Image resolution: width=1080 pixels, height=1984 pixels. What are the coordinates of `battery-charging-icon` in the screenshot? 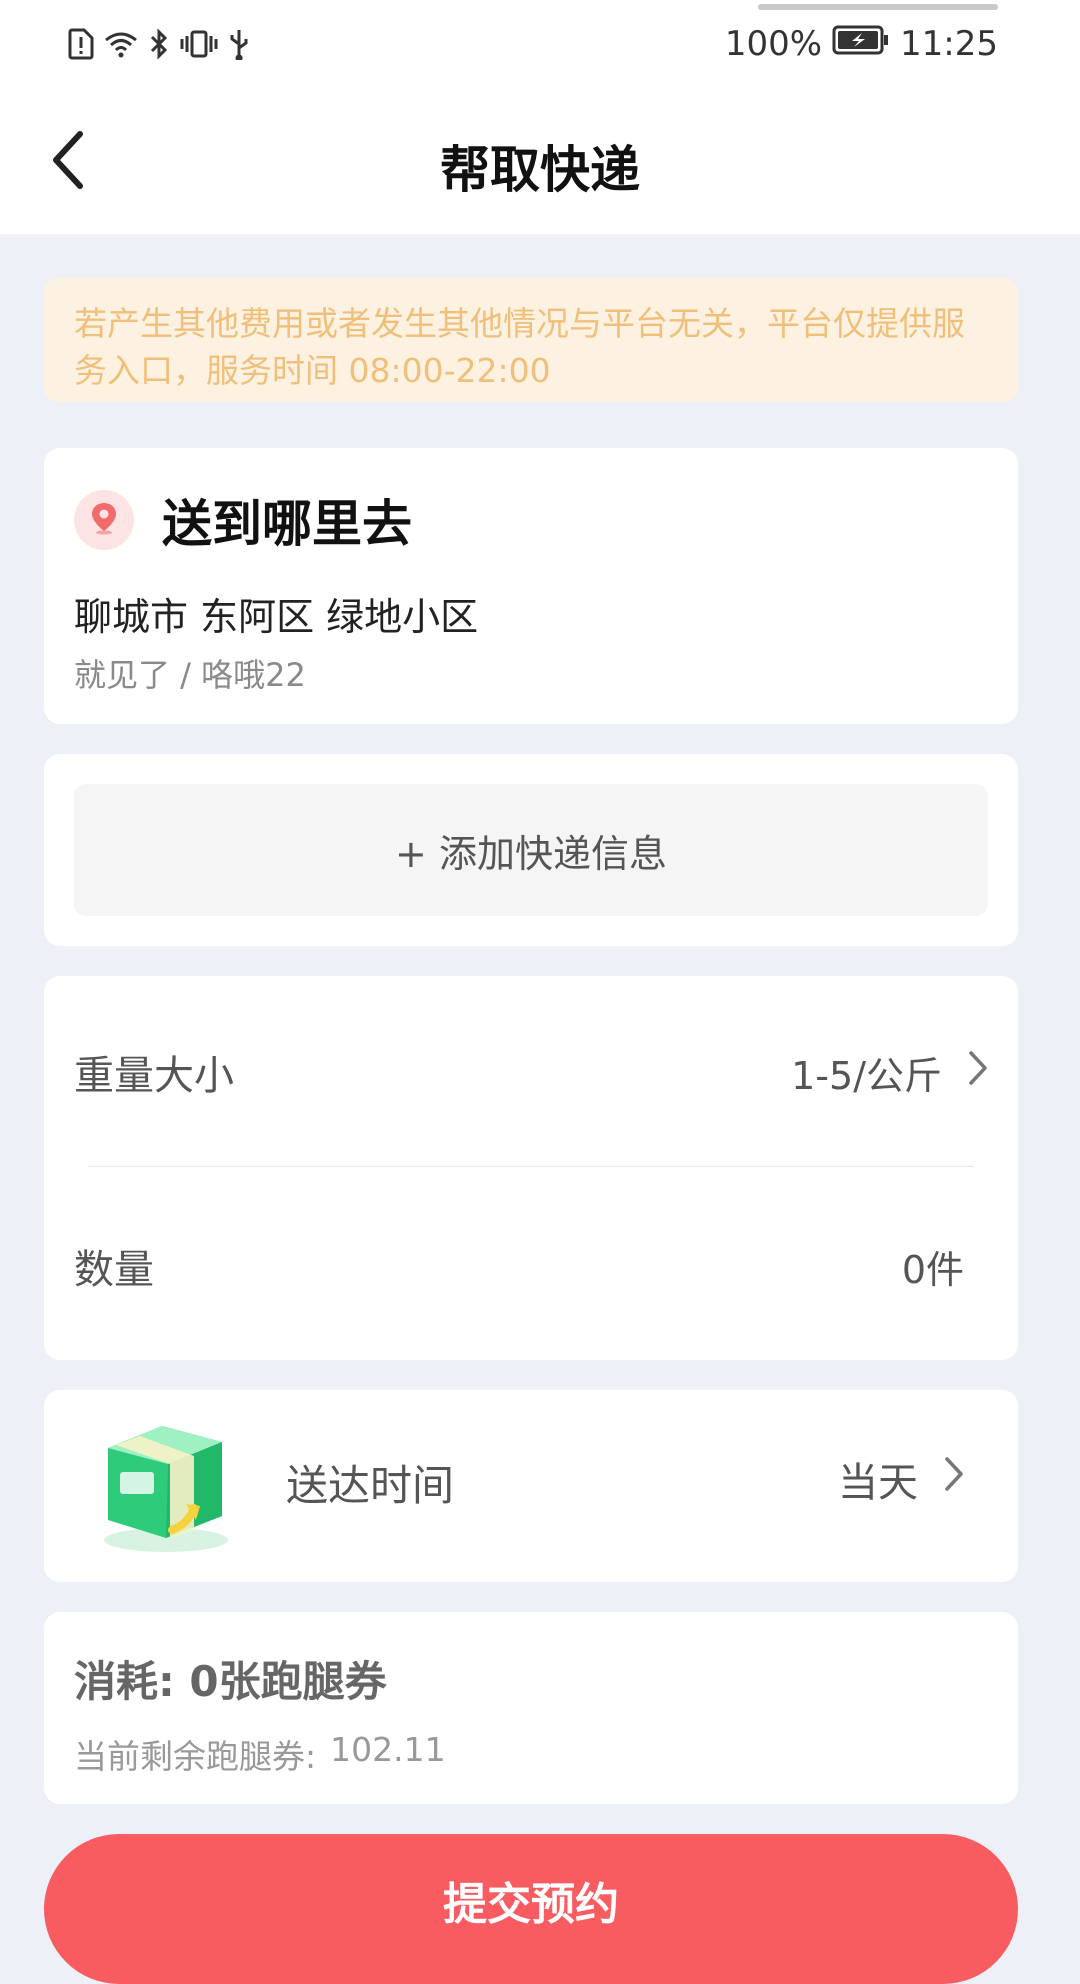 It's located at (861, 44).